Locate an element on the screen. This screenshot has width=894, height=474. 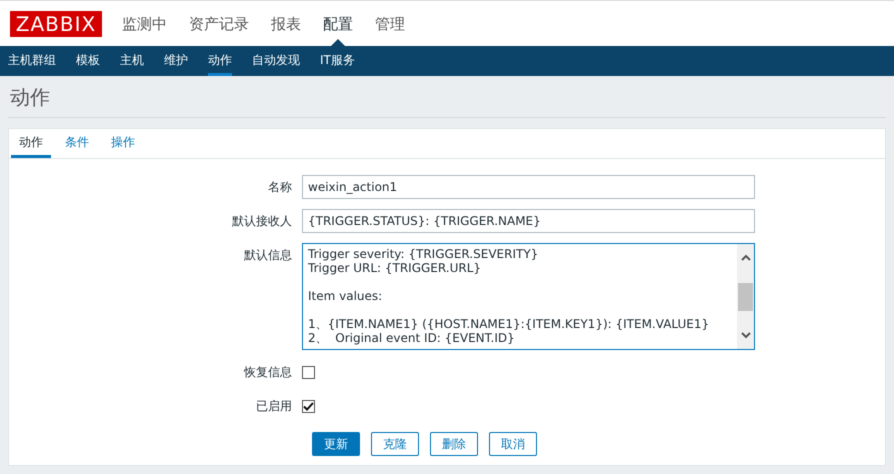
sub-menu-item: 主机 is located at coordinates (132, 61).